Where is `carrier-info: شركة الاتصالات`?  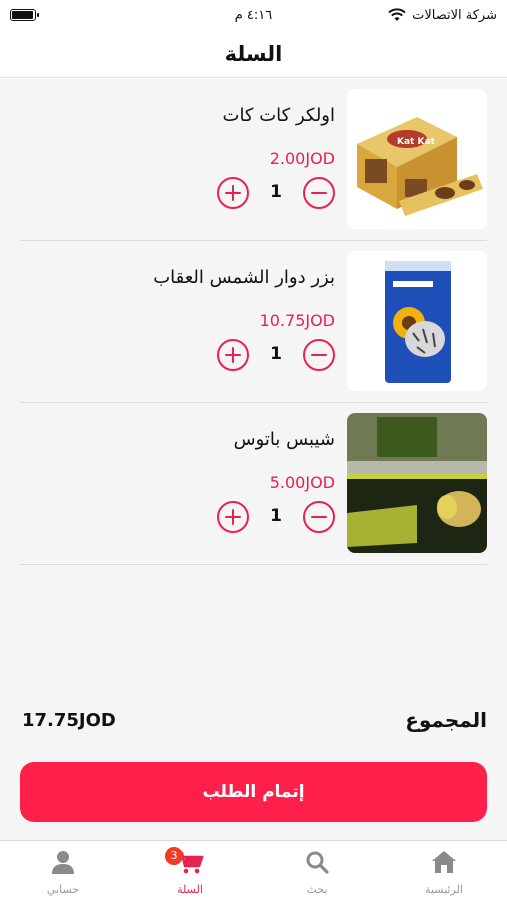
carrier-info: شركة الاتصالات is located at coordinates (442, 15).